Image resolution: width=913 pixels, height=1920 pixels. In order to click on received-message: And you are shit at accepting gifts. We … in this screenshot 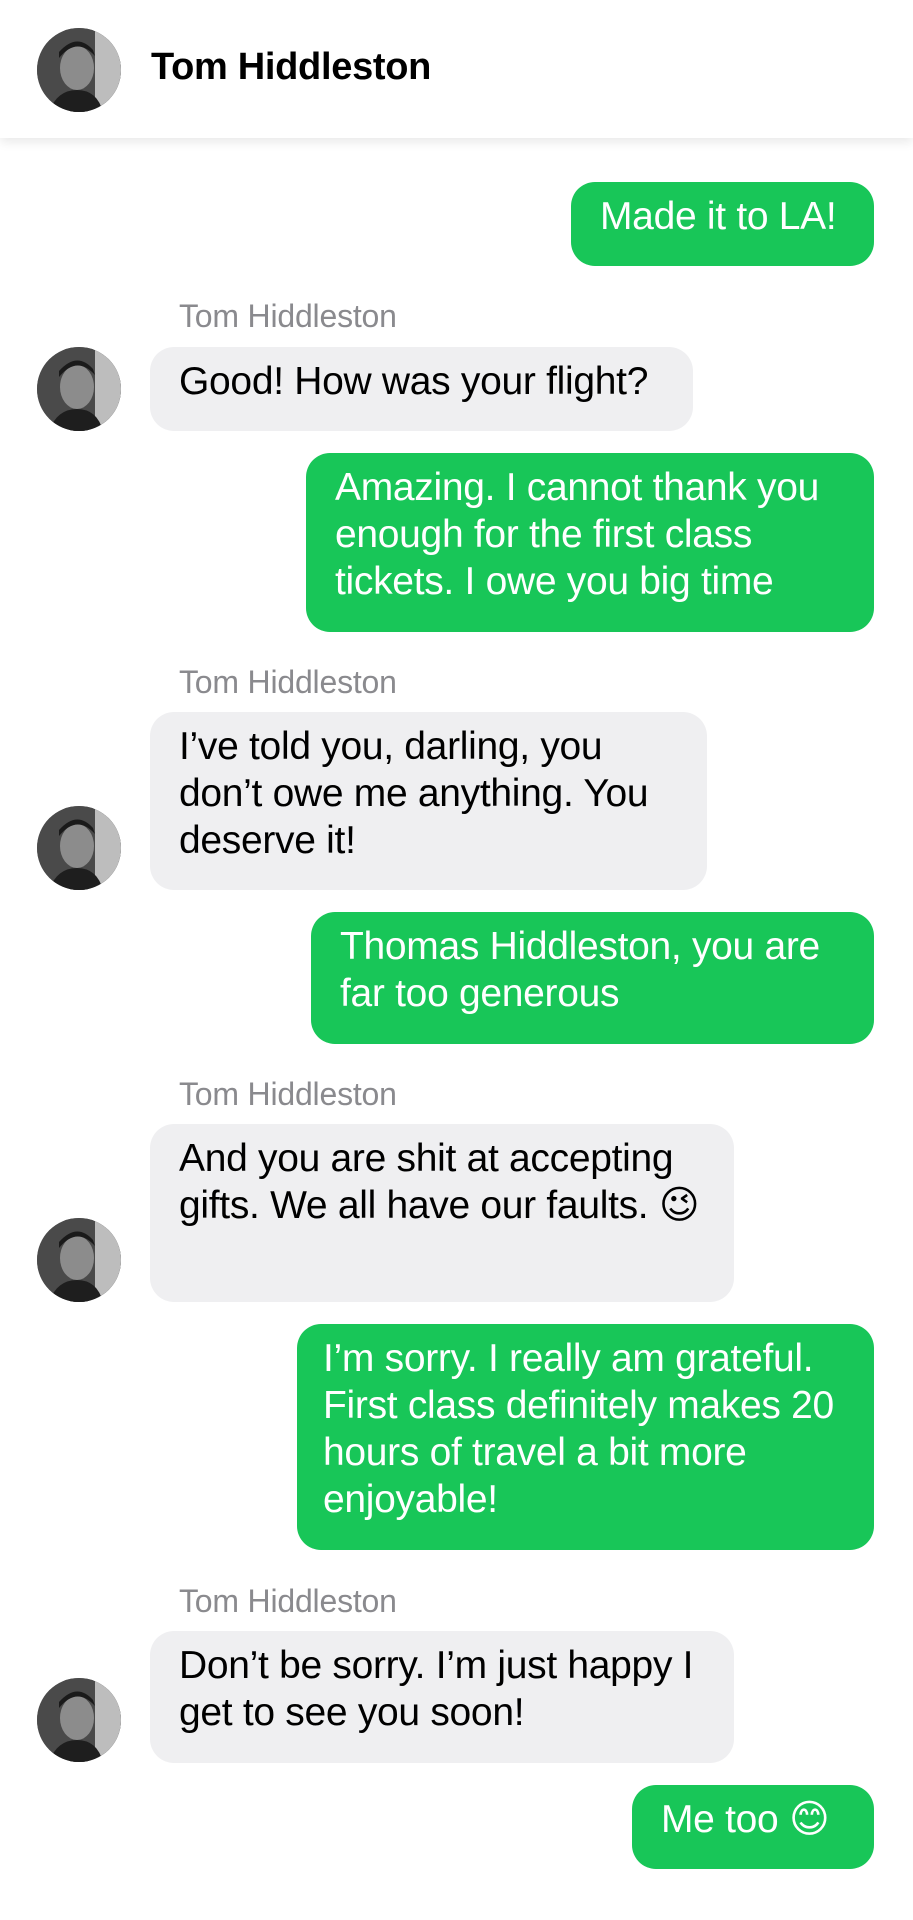, I will do `click(442, 1213)`.